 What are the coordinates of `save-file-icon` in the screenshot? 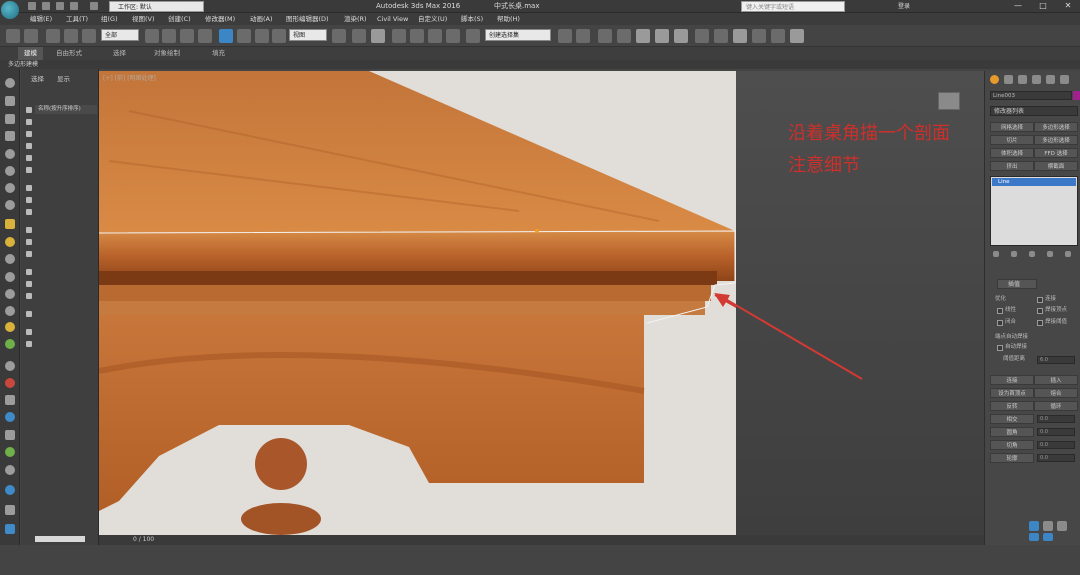 It's located at (60, 6).